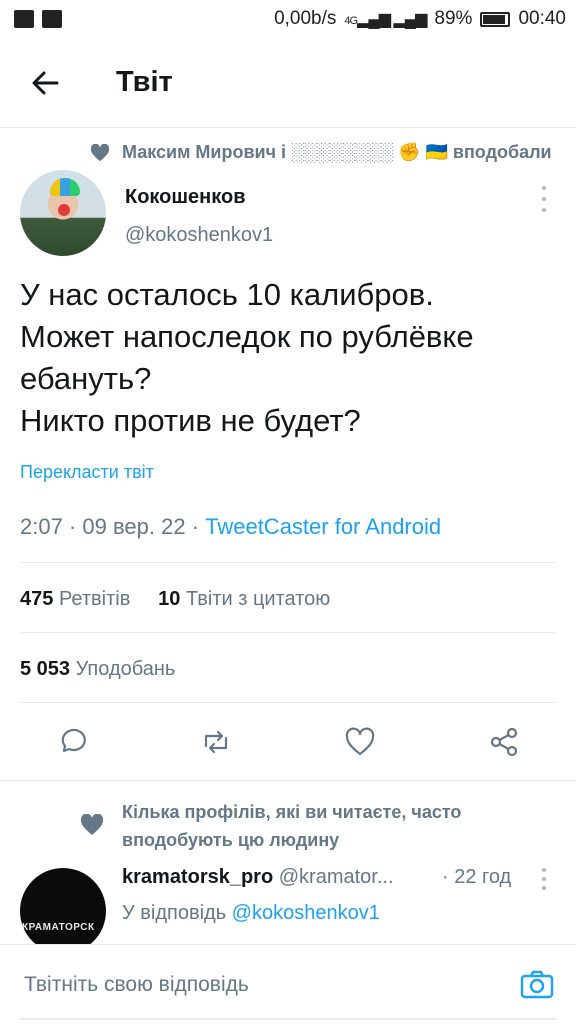 Image resolution: width=576 pixels, height=1025 pixels. I want to click on avatar, so click(63, 213).